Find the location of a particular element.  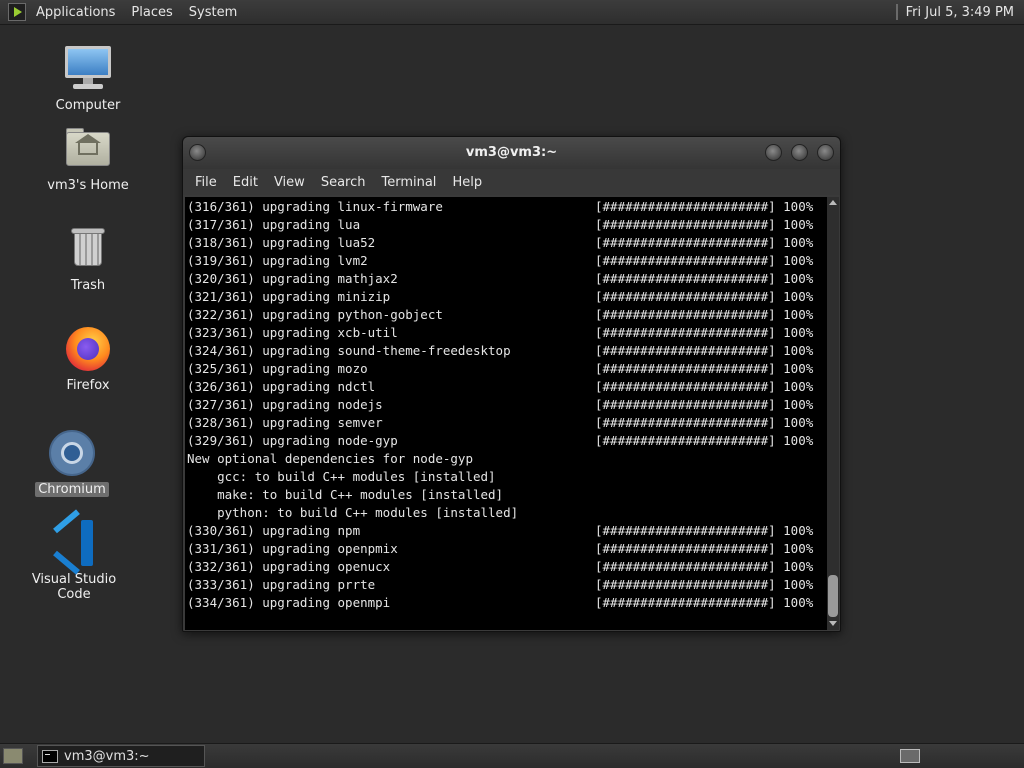

system-menu: System is located at coordinates (213, 12).